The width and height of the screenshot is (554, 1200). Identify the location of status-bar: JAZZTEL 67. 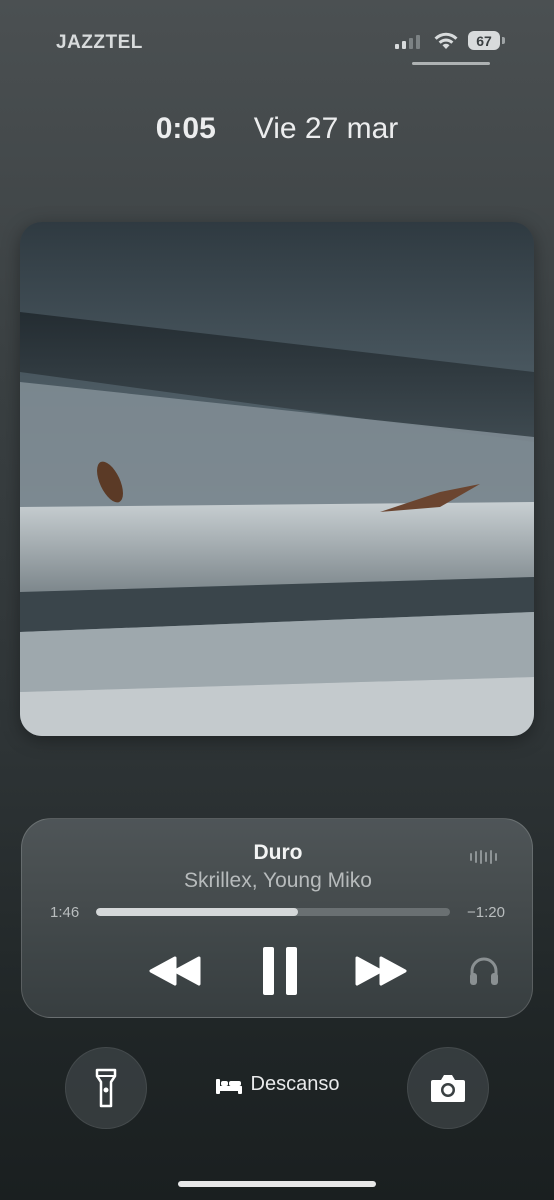
(277, 40).